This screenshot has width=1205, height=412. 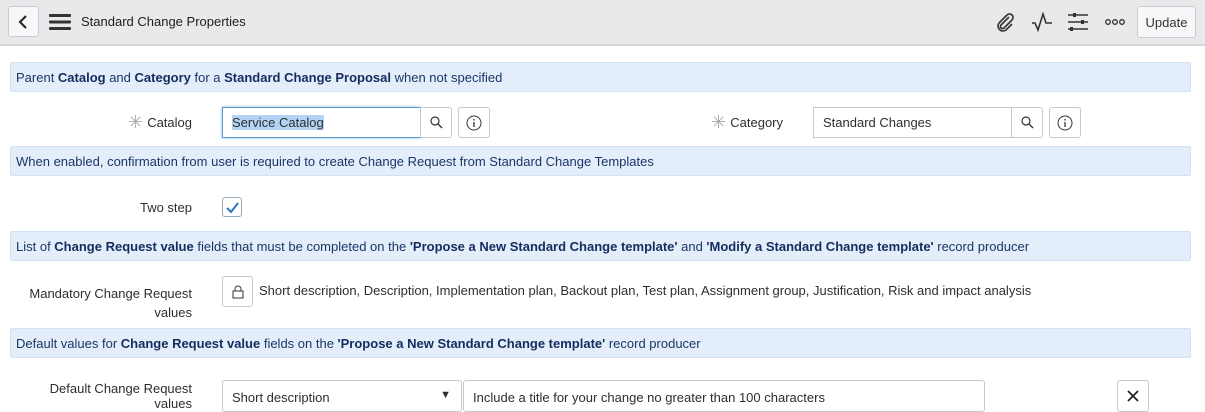 I want to click on close-icon, so click(x=1133, y=396).